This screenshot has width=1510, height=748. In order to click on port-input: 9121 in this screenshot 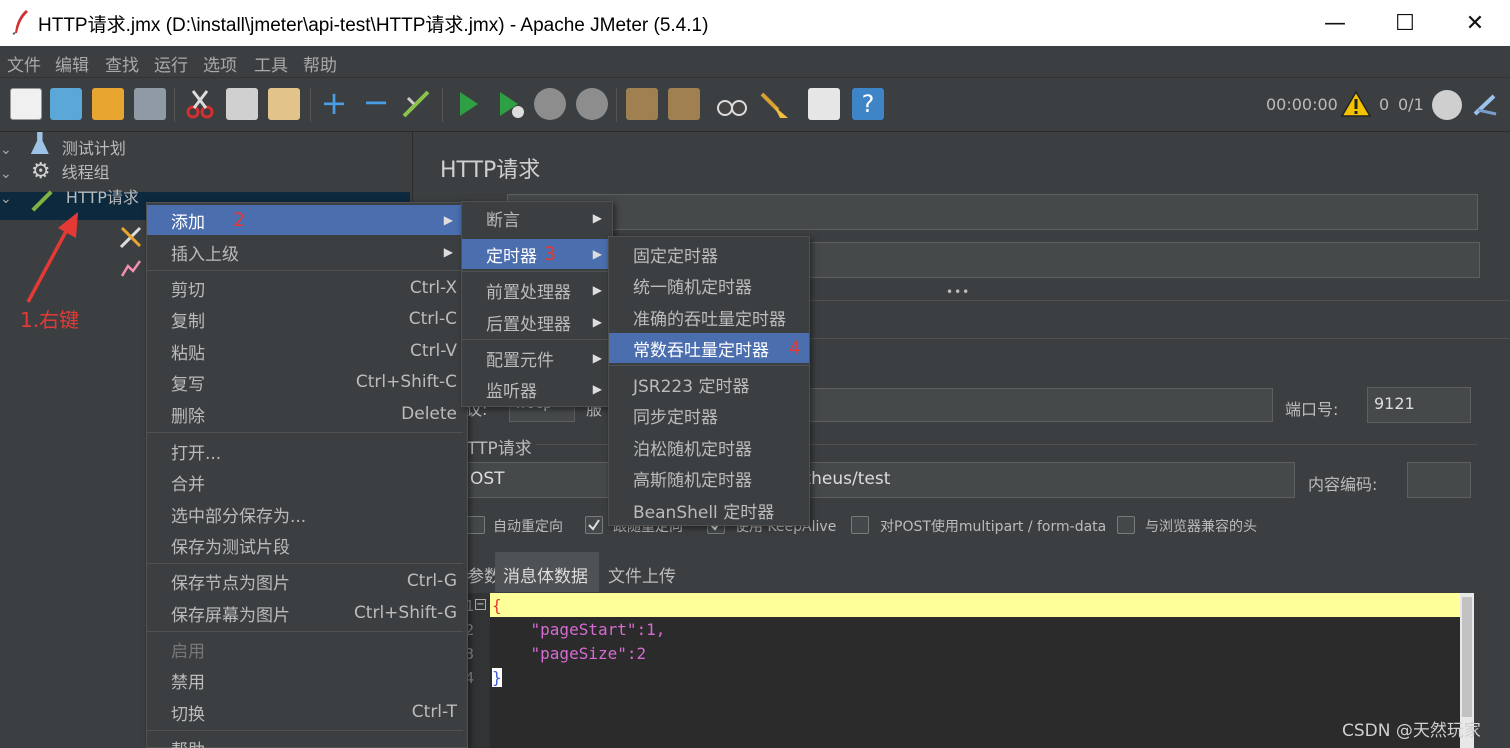, I will do `click(1419, 405)`.